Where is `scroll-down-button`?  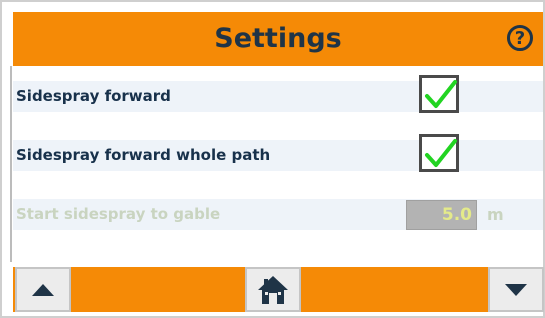
scroll-down-button is located at coordinates (516, 289).